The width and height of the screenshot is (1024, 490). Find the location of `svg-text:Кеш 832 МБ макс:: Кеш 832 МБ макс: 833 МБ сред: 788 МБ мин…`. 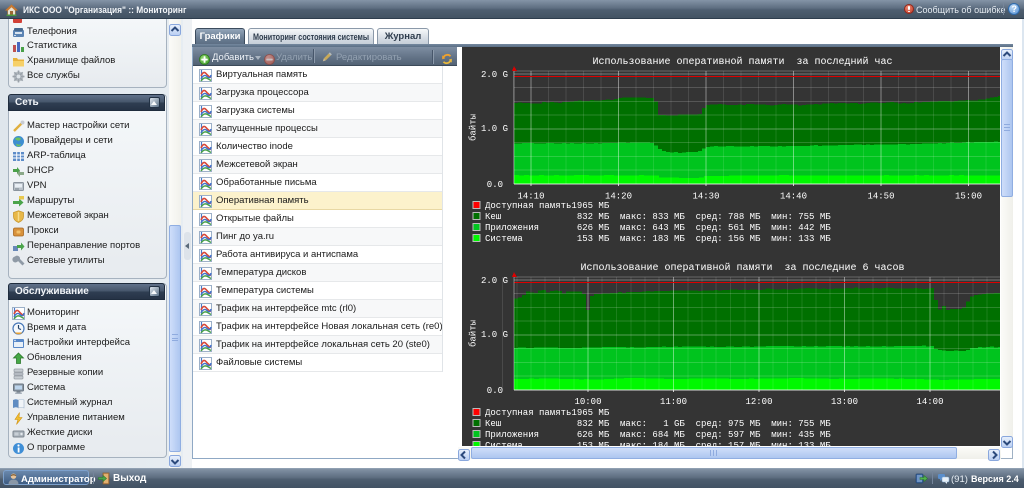

svg-text:Кеш 832 МБ макс:: Кеш 832 МБ макс: 833 МБ сред: 788 МБ мин… is located at coordinates (658, 217).